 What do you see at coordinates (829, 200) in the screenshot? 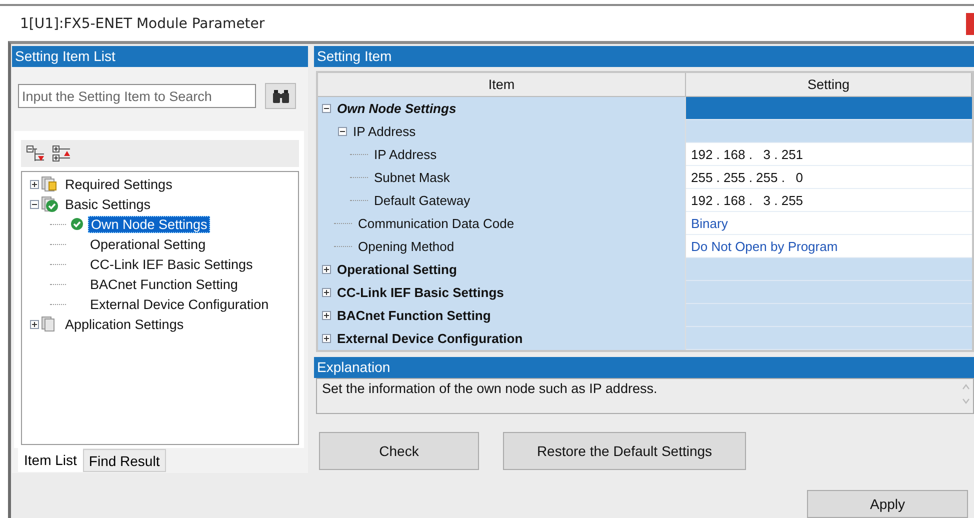
I see `setting-value: 192 . 168 . 3 . 255` at bounding box center [829, 200].